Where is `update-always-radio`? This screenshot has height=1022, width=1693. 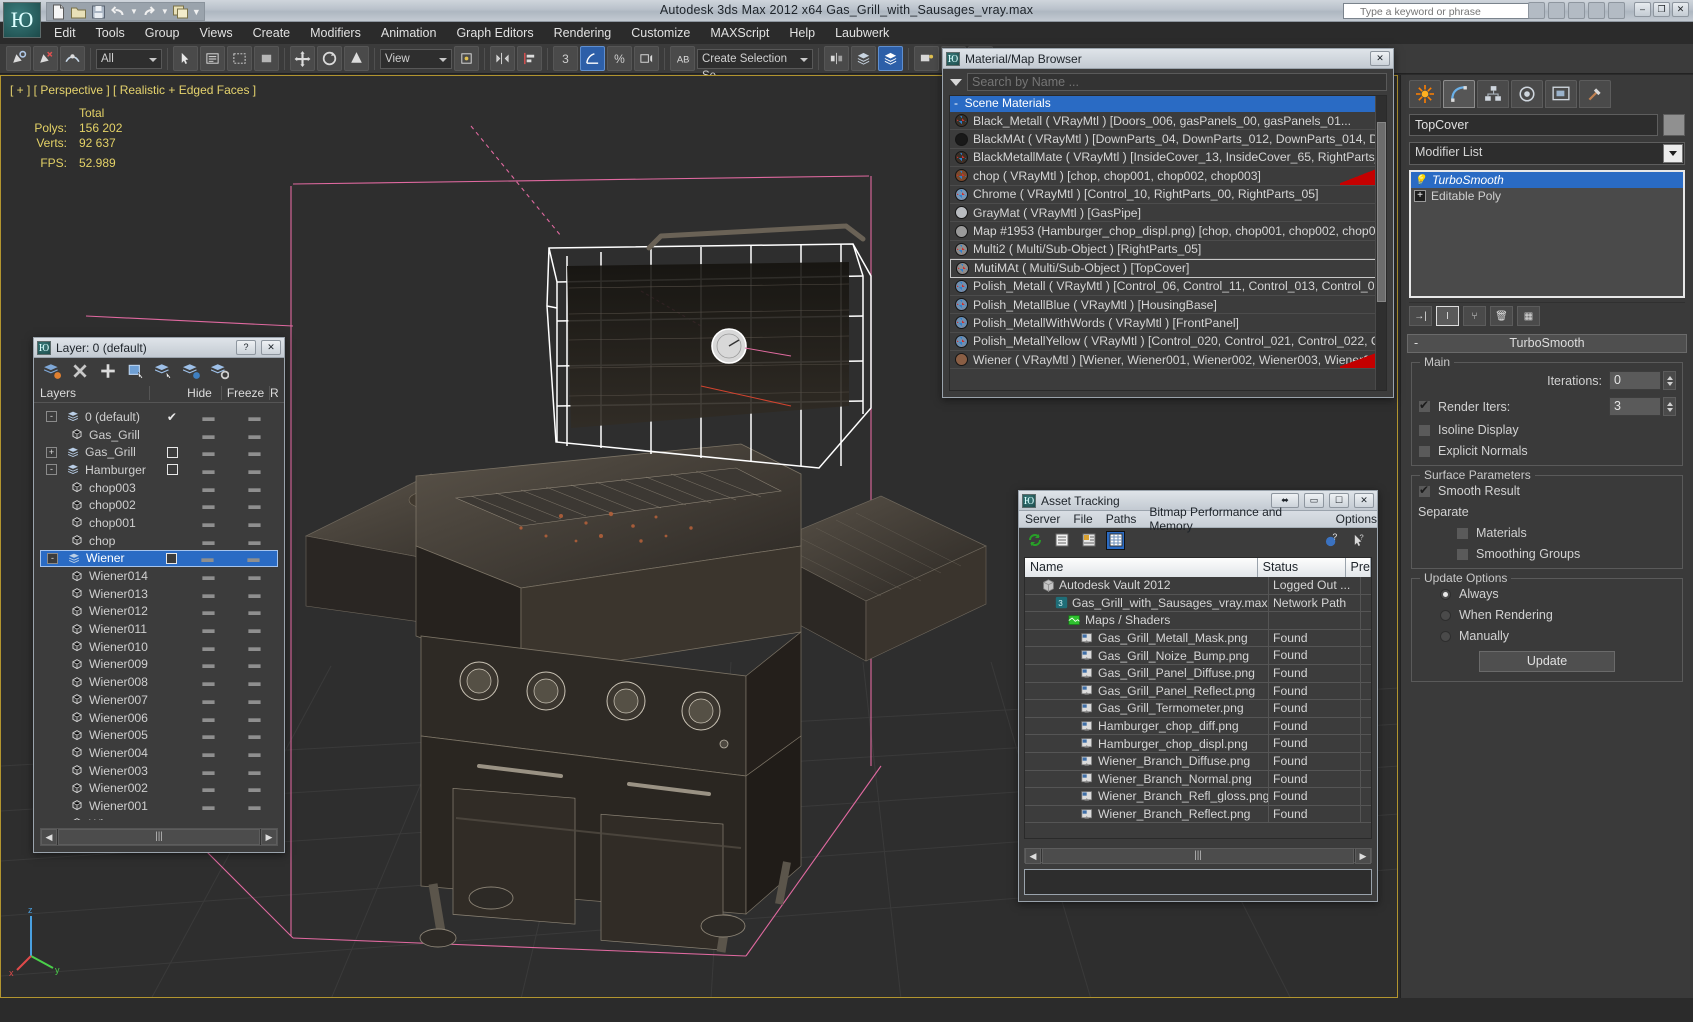
update-always-radio is located at coordinates (1445, 594).